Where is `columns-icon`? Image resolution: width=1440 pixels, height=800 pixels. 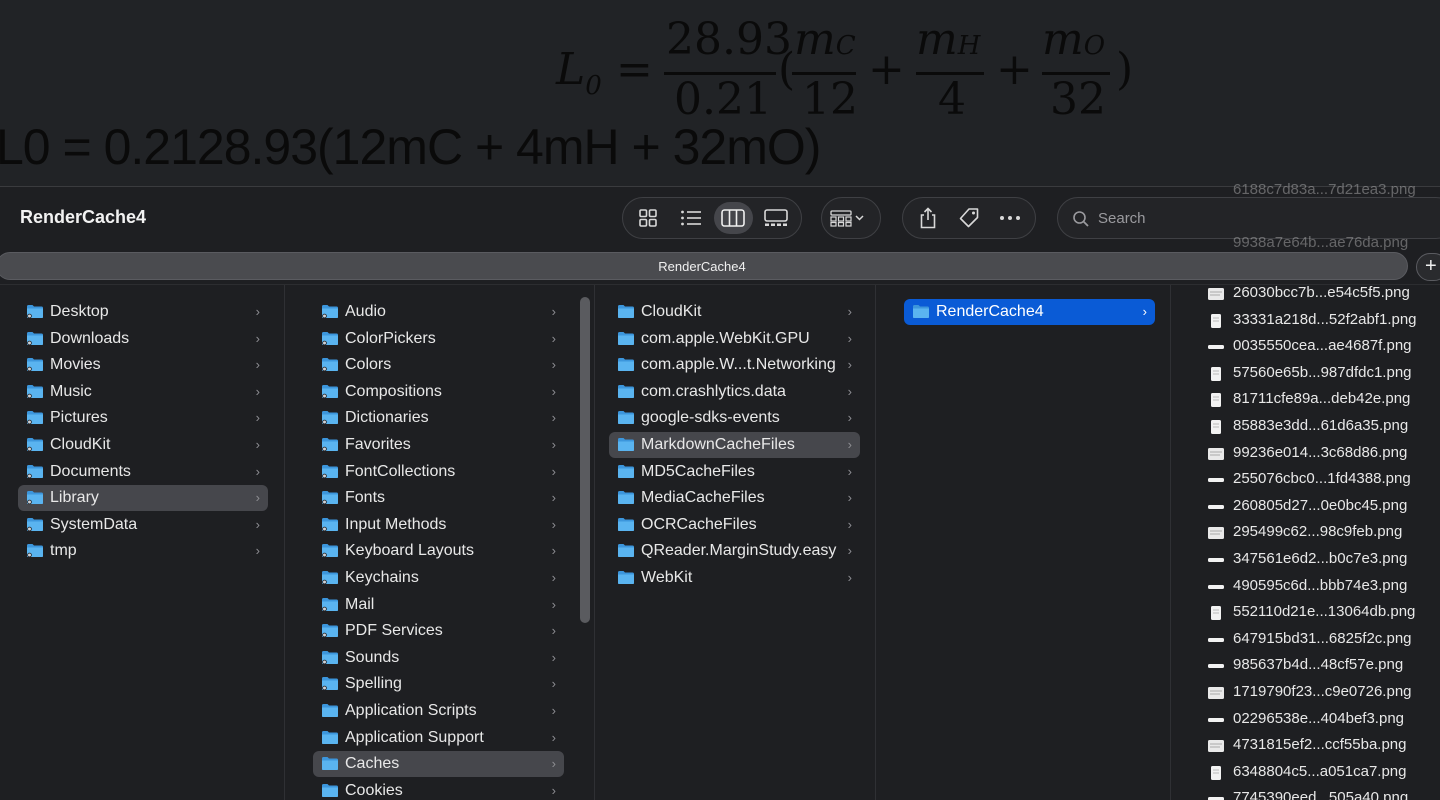
columns-icon is located at coordinates (733, 218).